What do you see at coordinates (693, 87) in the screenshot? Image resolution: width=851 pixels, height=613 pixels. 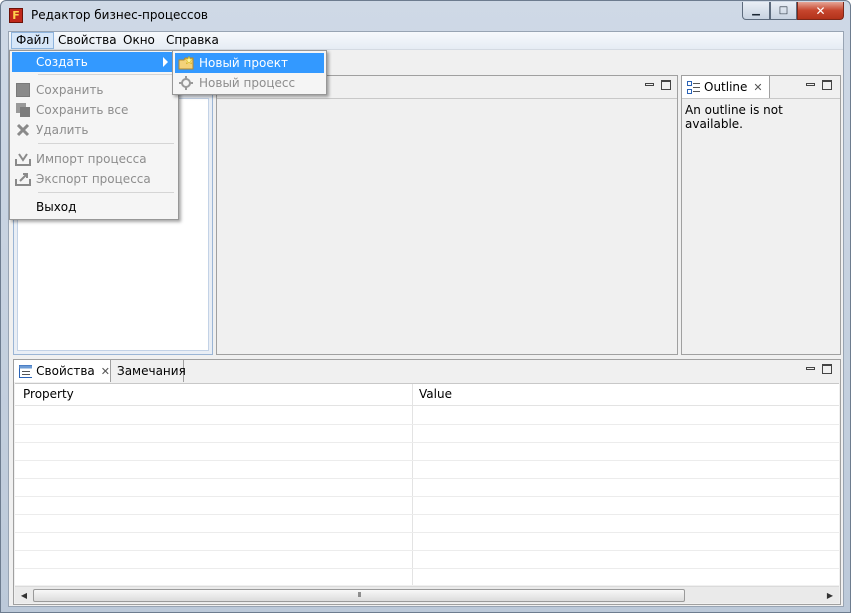 I see `outline-icon` at bounding box center [693, 87].